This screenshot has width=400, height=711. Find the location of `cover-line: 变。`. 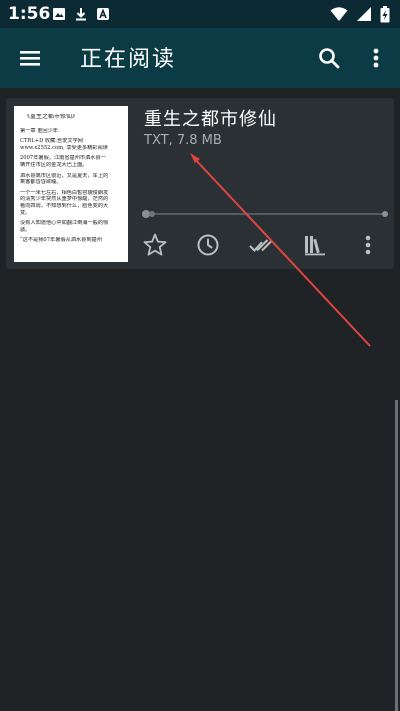

cover-line: 变。 is located at coordinates (25, 212).